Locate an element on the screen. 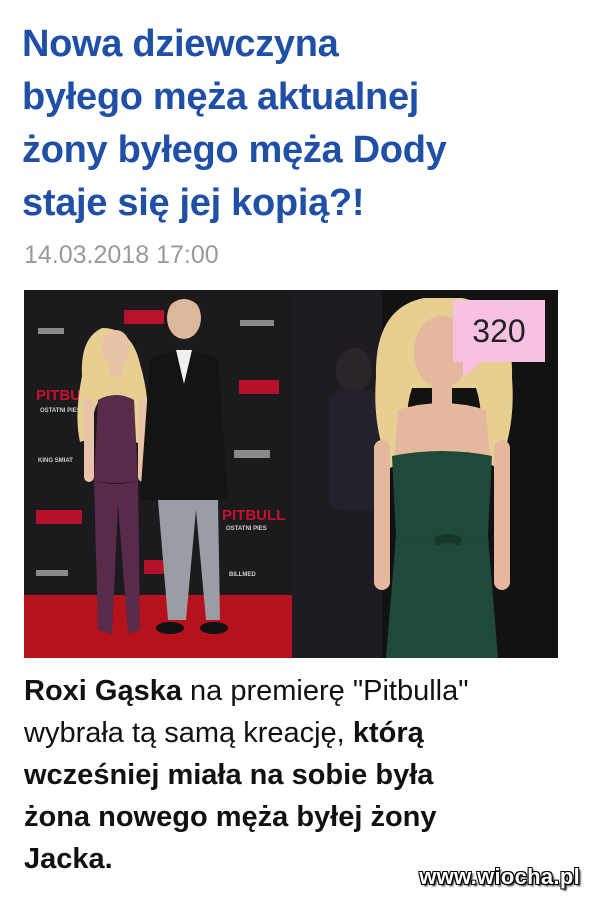 This screenshot has width=594, height=900. caption-line: żona nowego męża byłej żony is located at coordinates (296, 817).